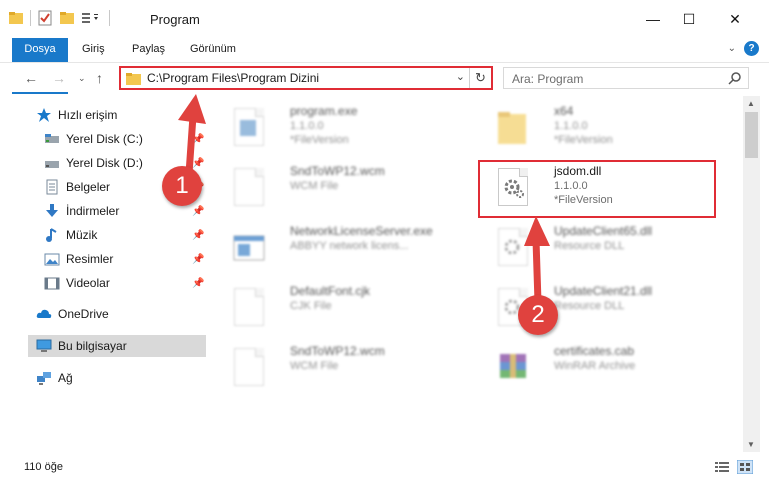 The height and width of the screenshot is (498, 769). What do you see at coordinates (104, 163) in the screenshot?
I see `sidebar-item-label: Yerel Disk (D:)` at bounding box center [104, 163].